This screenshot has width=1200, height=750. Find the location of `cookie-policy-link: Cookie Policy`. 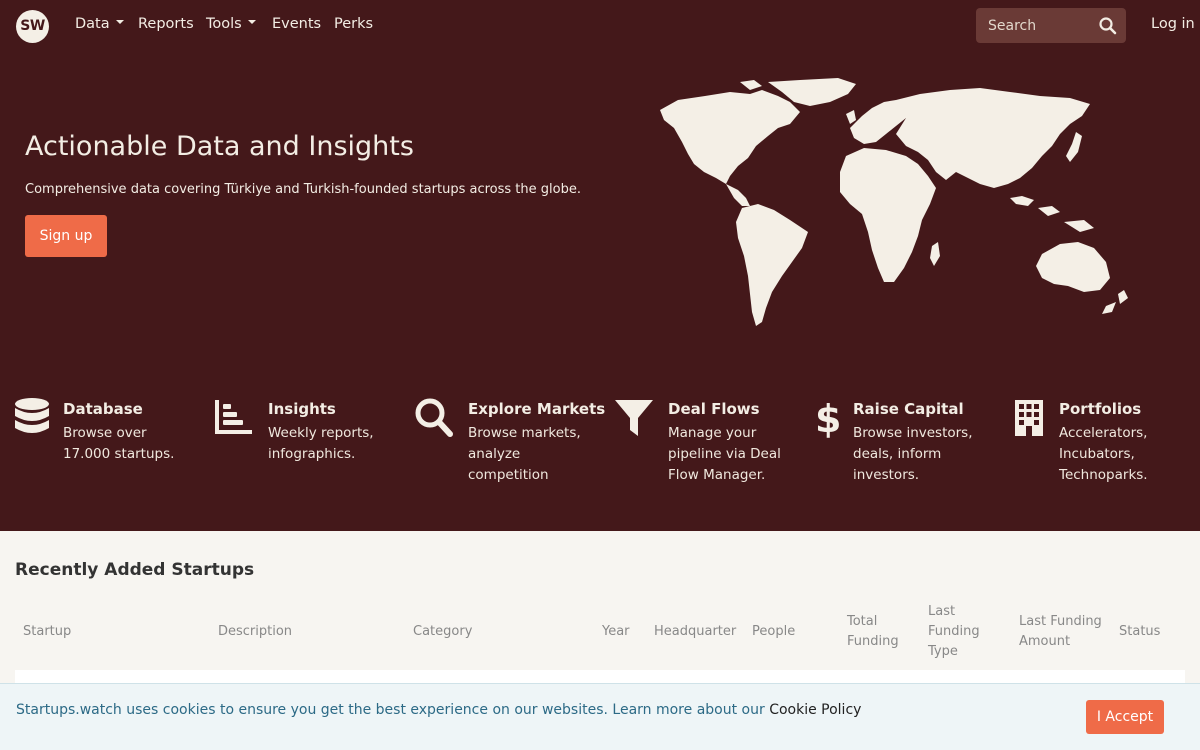

cookie-policy-link: Cookie Policy is located at coordinates (815, 710).